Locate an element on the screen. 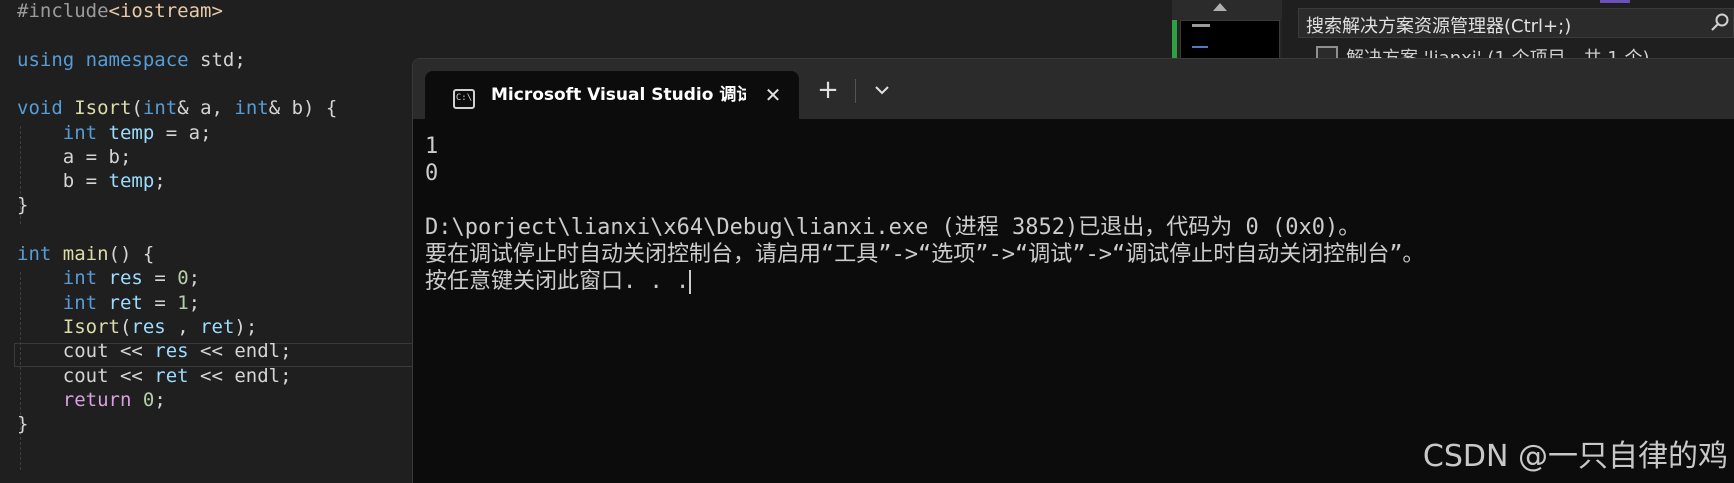  code-line: b = temp; is located at coordinates (91, 183).